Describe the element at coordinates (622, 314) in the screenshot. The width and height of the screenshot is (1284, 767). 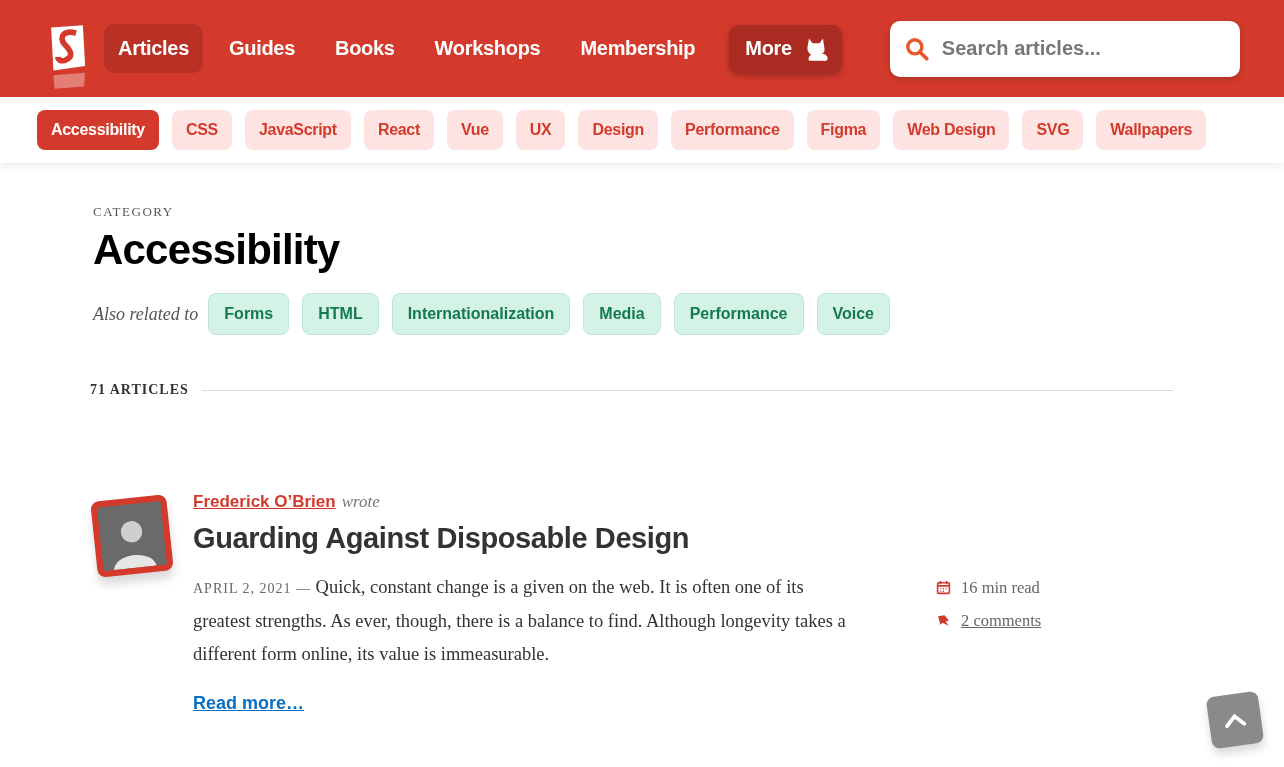
I see `related-tag: Media` at that location.